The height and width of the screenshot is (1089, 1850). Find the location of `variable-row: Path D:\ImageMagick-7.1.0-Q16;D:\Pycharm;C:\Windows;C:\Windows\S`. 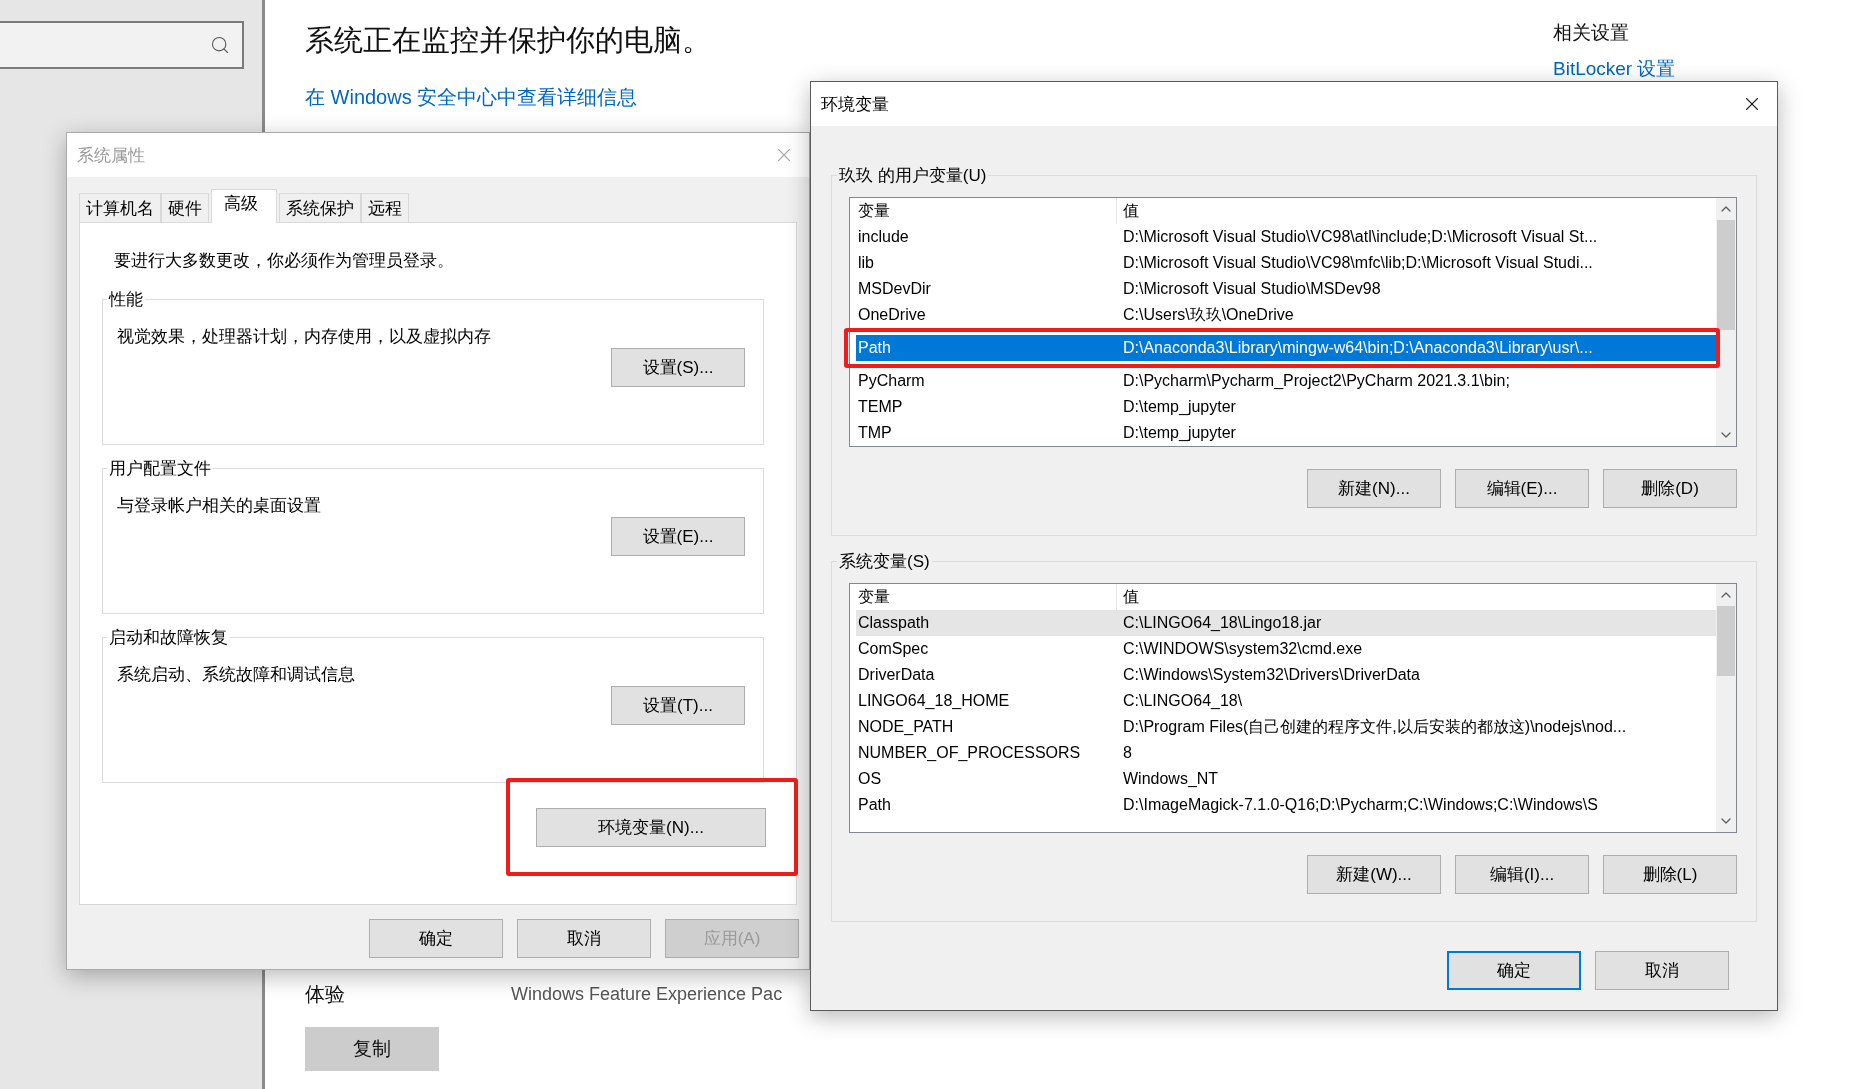

variable-row: Path D:\ImageMagick-7.1.0-Q16;D:\Pycharm;C:\Windows;C:\Windows\S is located at coordinates (1286, 805).